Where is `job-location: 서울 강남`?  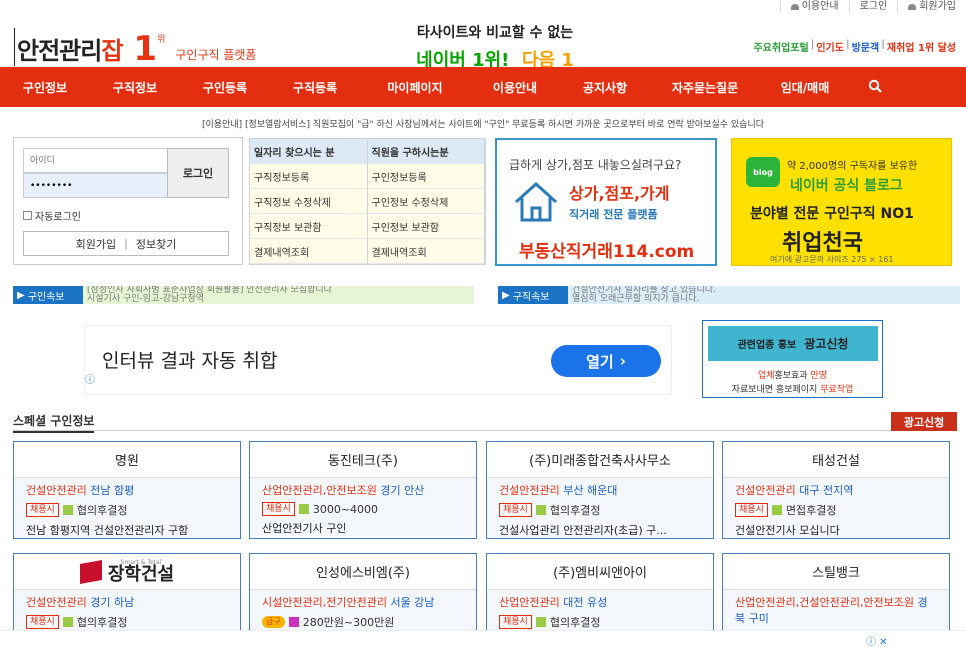 job-location: 서울 강남 is located at coordinates (412, 602).